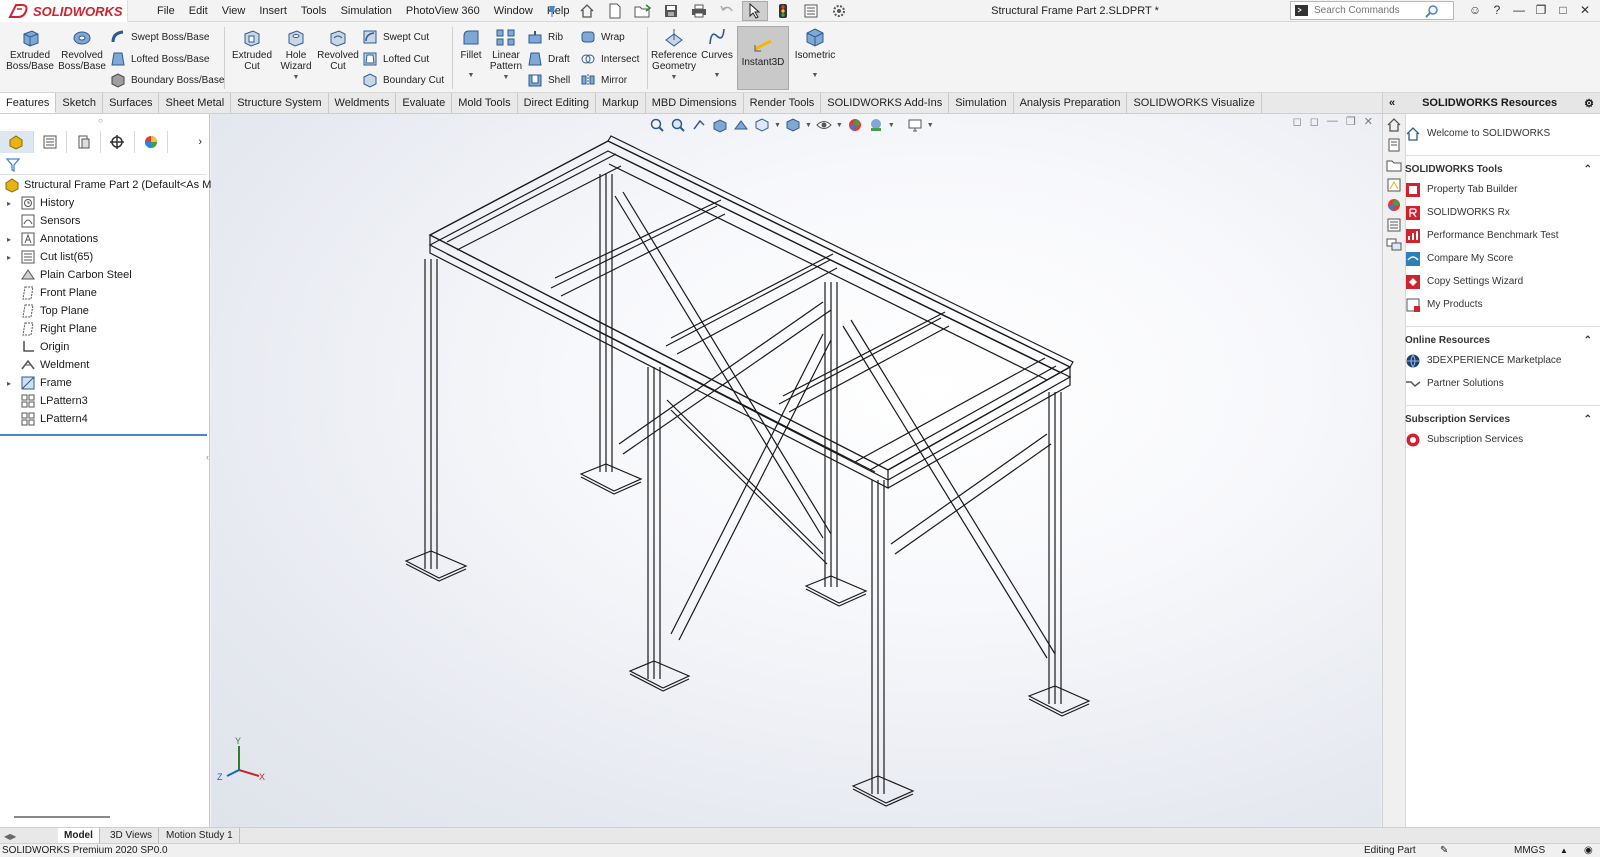 The width and height of the screenshot is (1600, 857). I want to click on file-properties-button, so click(811, 11).